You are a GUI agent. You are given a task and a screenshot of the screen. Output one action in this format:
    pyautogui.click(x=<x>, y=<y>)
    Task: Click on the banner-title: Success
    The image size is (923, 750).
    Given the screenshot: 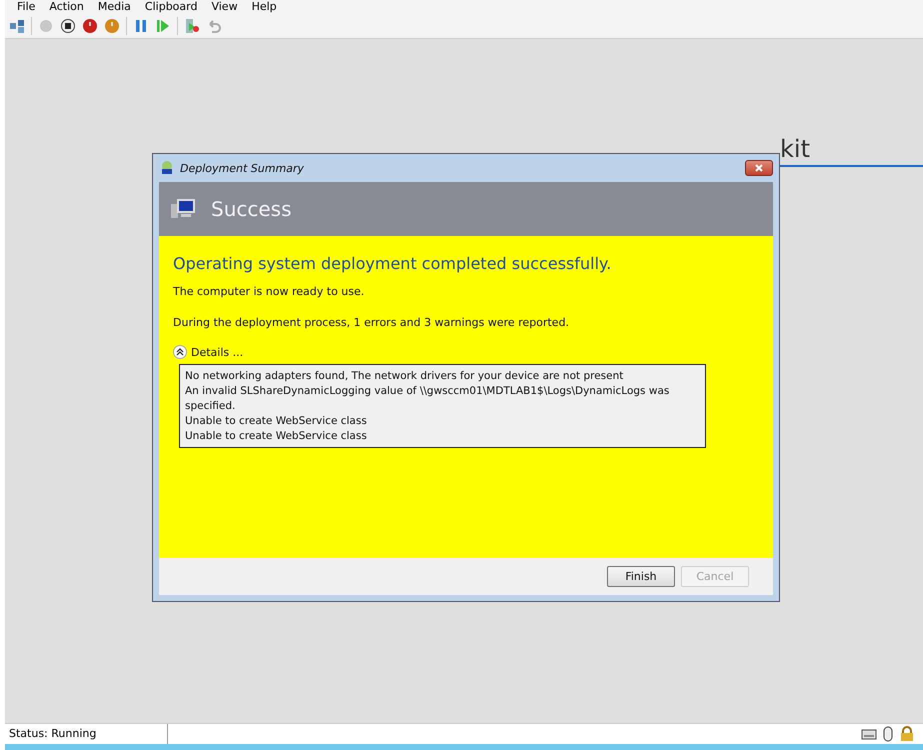 What is the action you would take?
    pyautogui.click(x=251, y=209)
    